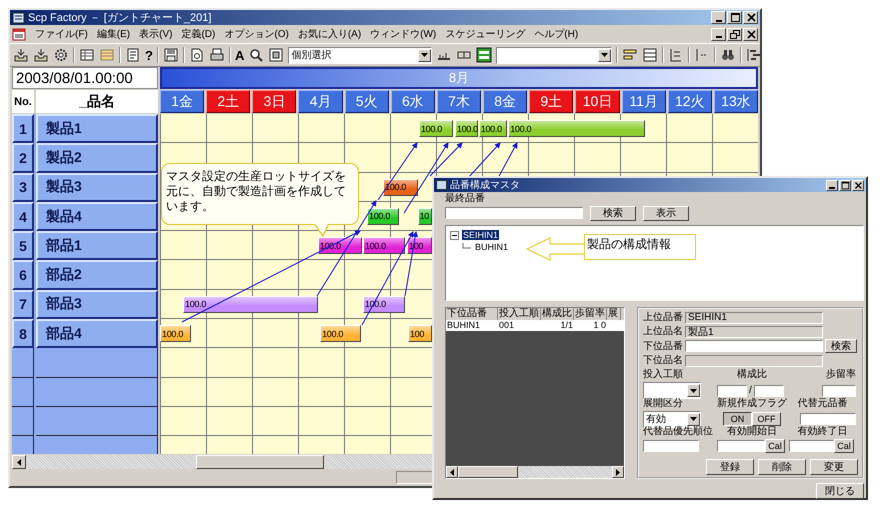 This screenshot has width=888, height=514. Describe the element at coordinates (149, 55) in the screenshot. I see `help-button: ?` at that location.